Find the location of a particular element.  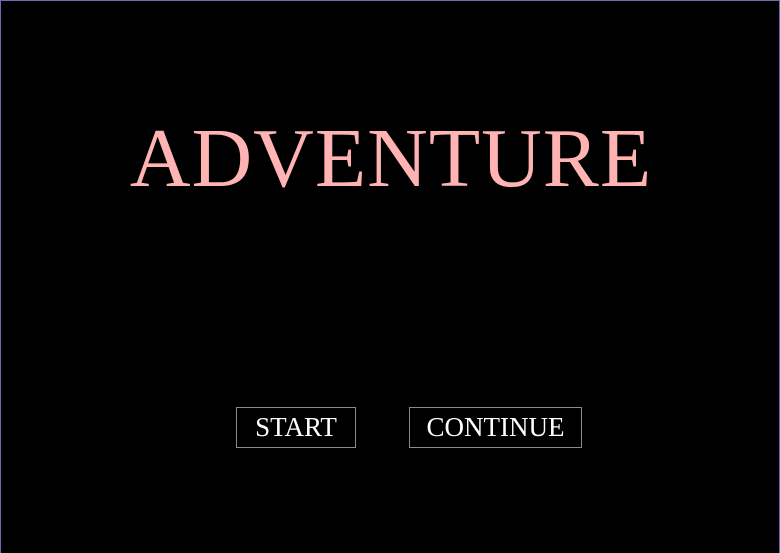

game-title: ADVENTURE is located at coordinates (391, 158).